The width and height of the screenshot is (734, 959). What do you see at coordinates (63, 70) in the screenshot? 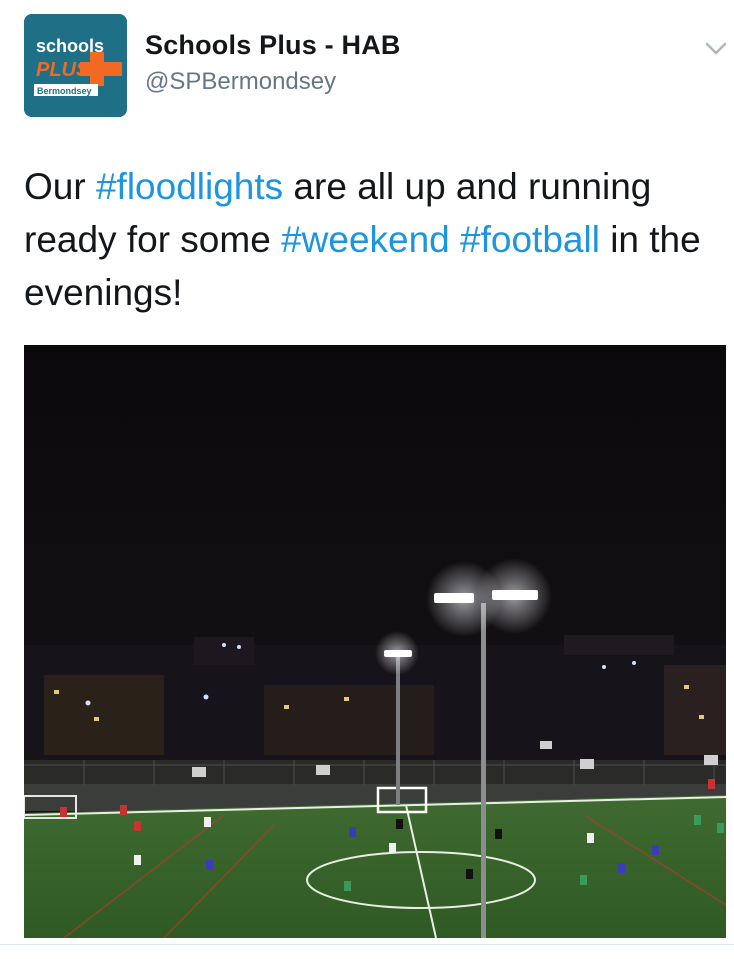
I see `logo-word-middle: PLUS` at bounding box center [63, 70].